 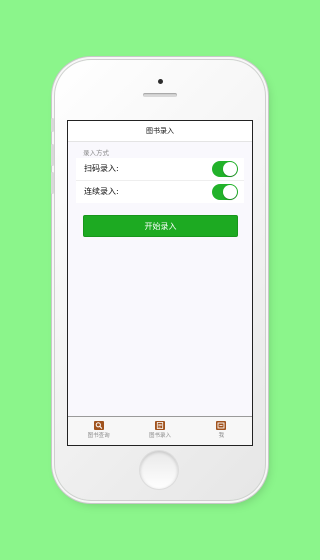 I want to click on edit-icon, so click(x=159, y=425).